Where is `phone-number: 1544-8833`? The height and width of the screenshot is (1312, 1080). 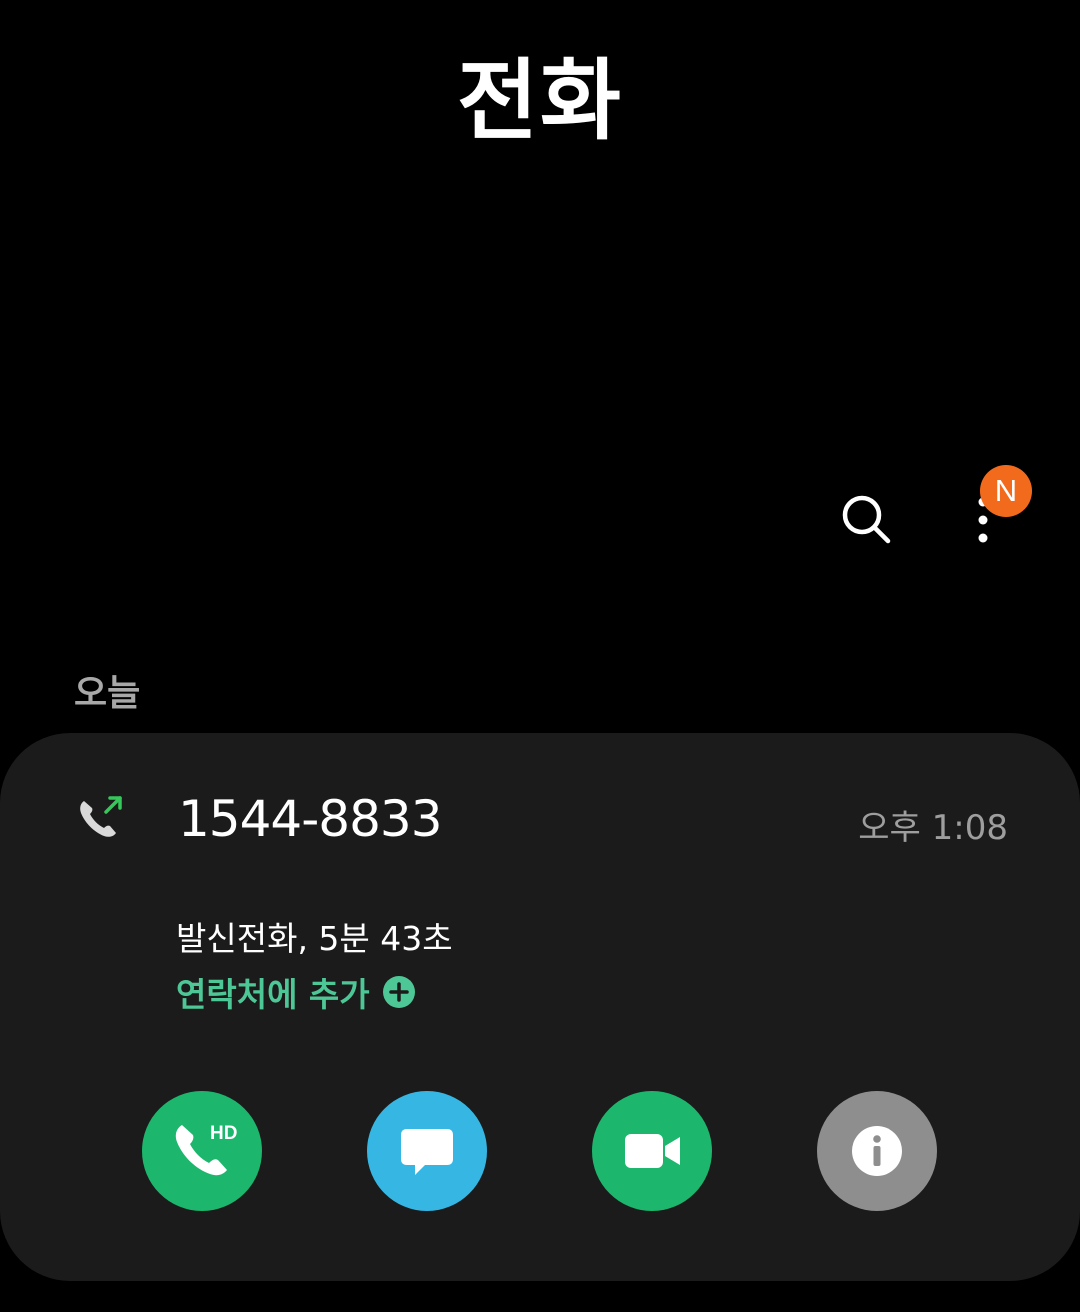
phone-number: 1544-8833 is located at coordinates (310, 819).